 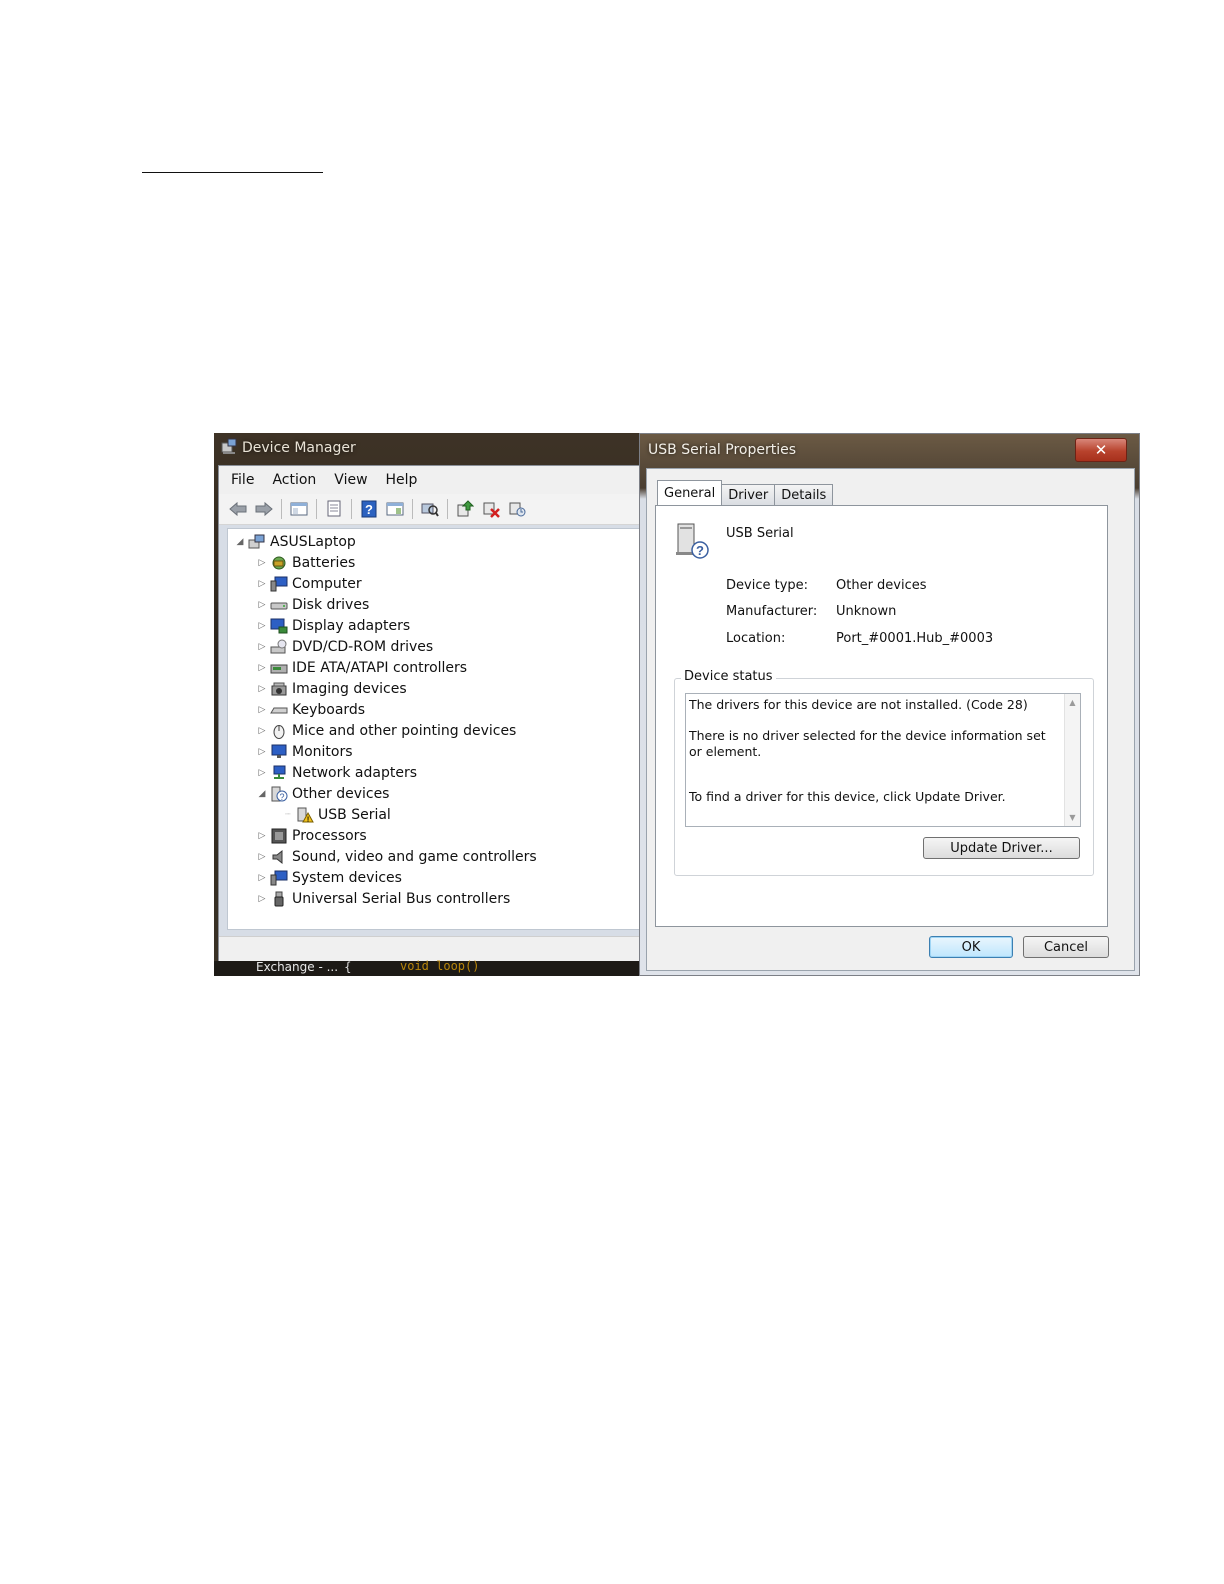 What do you see at coordinates (288, 814) in the screenshot?
I see `tree-connector: ┈` at bounding box center [288, 814].